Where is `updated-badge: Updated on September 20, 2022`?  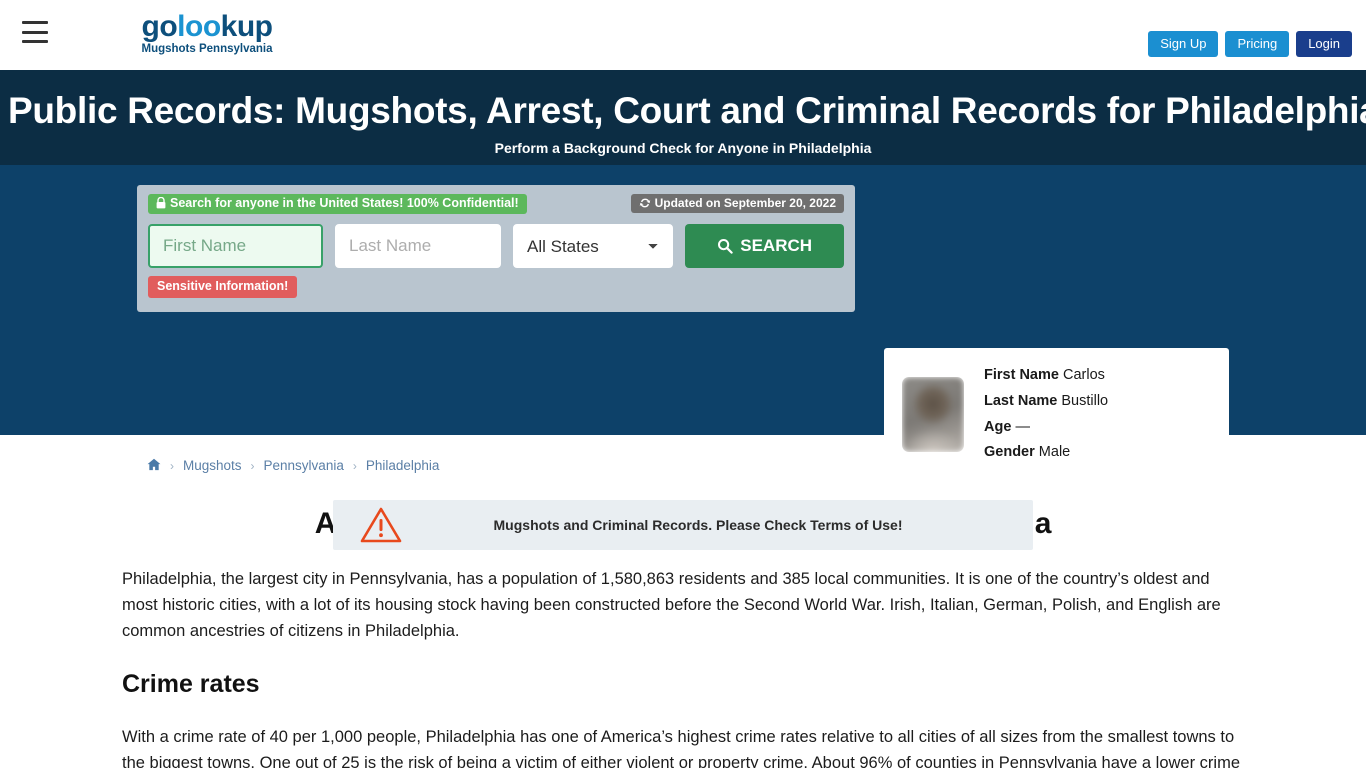 updated-badge: Updated on September 20, 2022 is located at coordinates (737, 203).